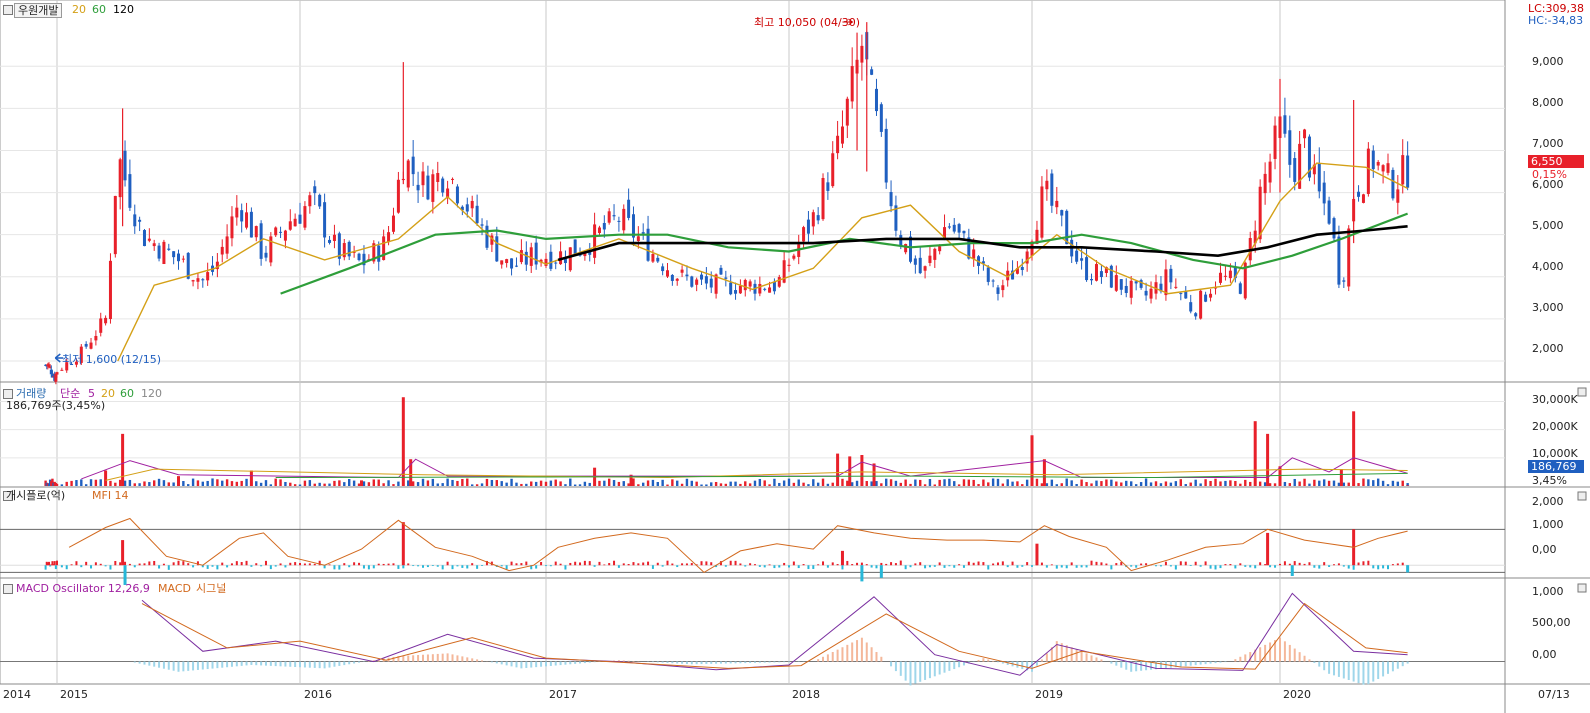  What do you see at coordinates (123, 553) in the screenshot?
I see `money-flow-spike` at bounding box center [123, 553].